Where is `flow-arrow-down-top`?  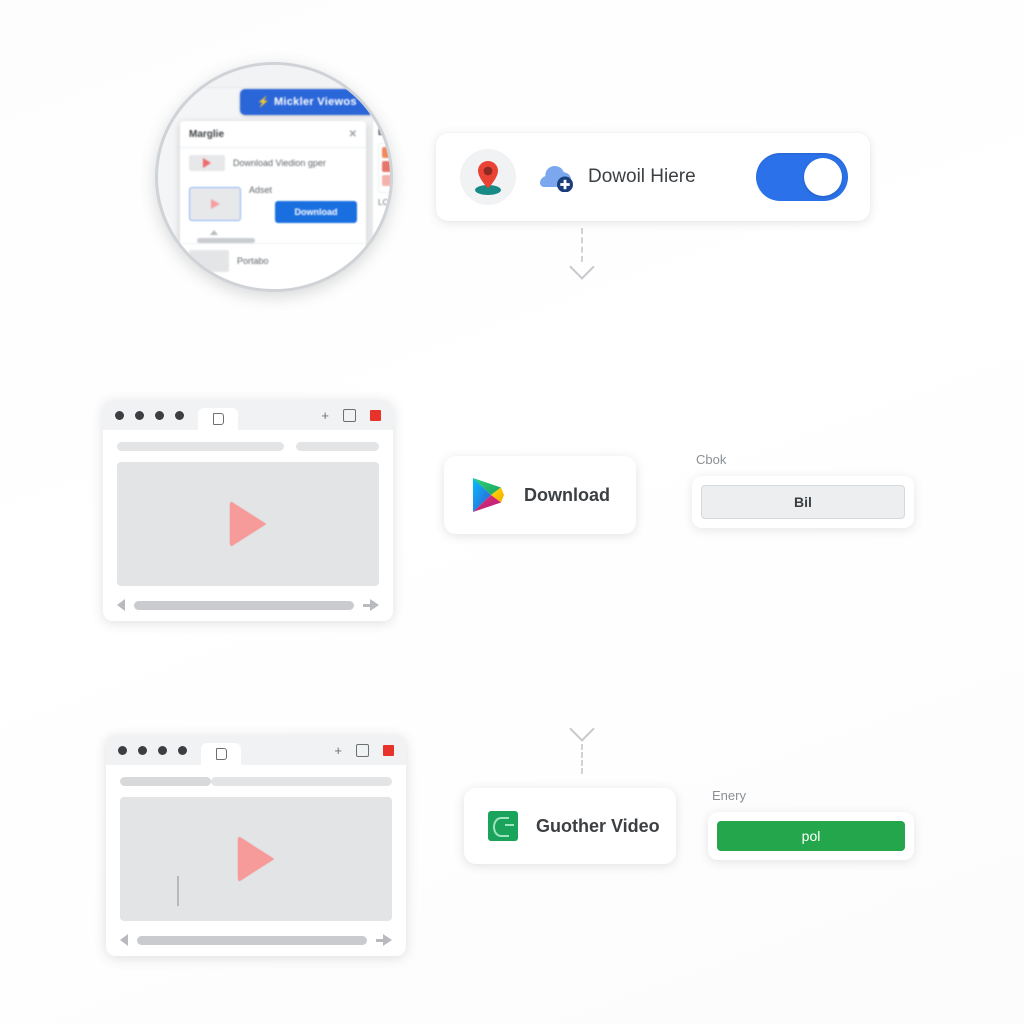 flow-arrow-down-top is located at coordinates (582, 254).